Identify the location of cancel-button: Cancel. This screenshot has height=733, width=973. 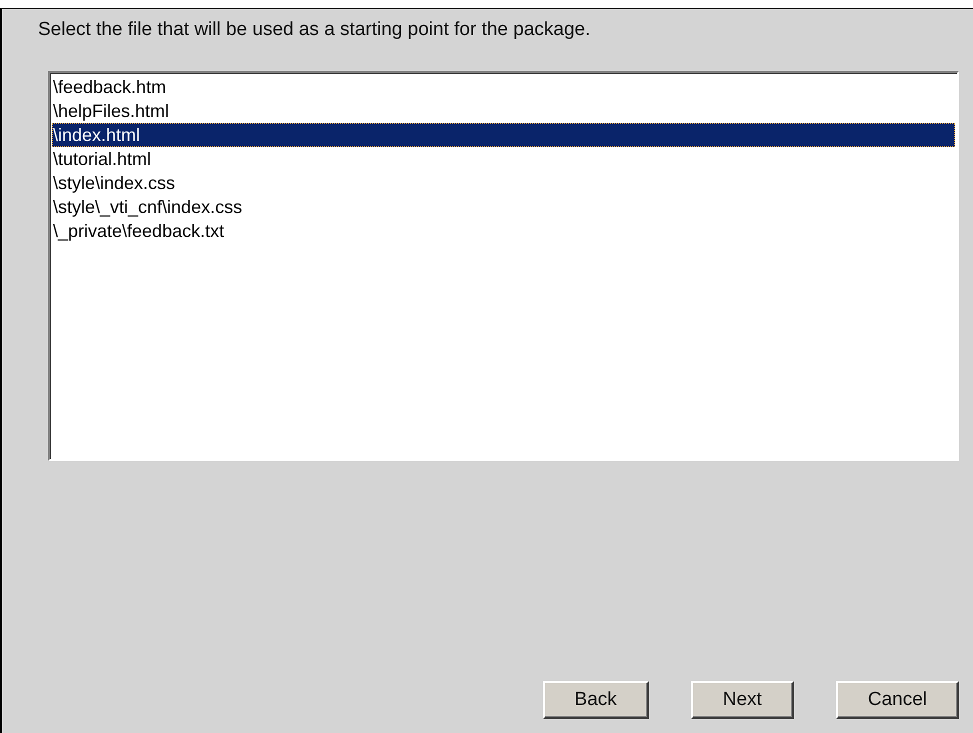
(897, 700).